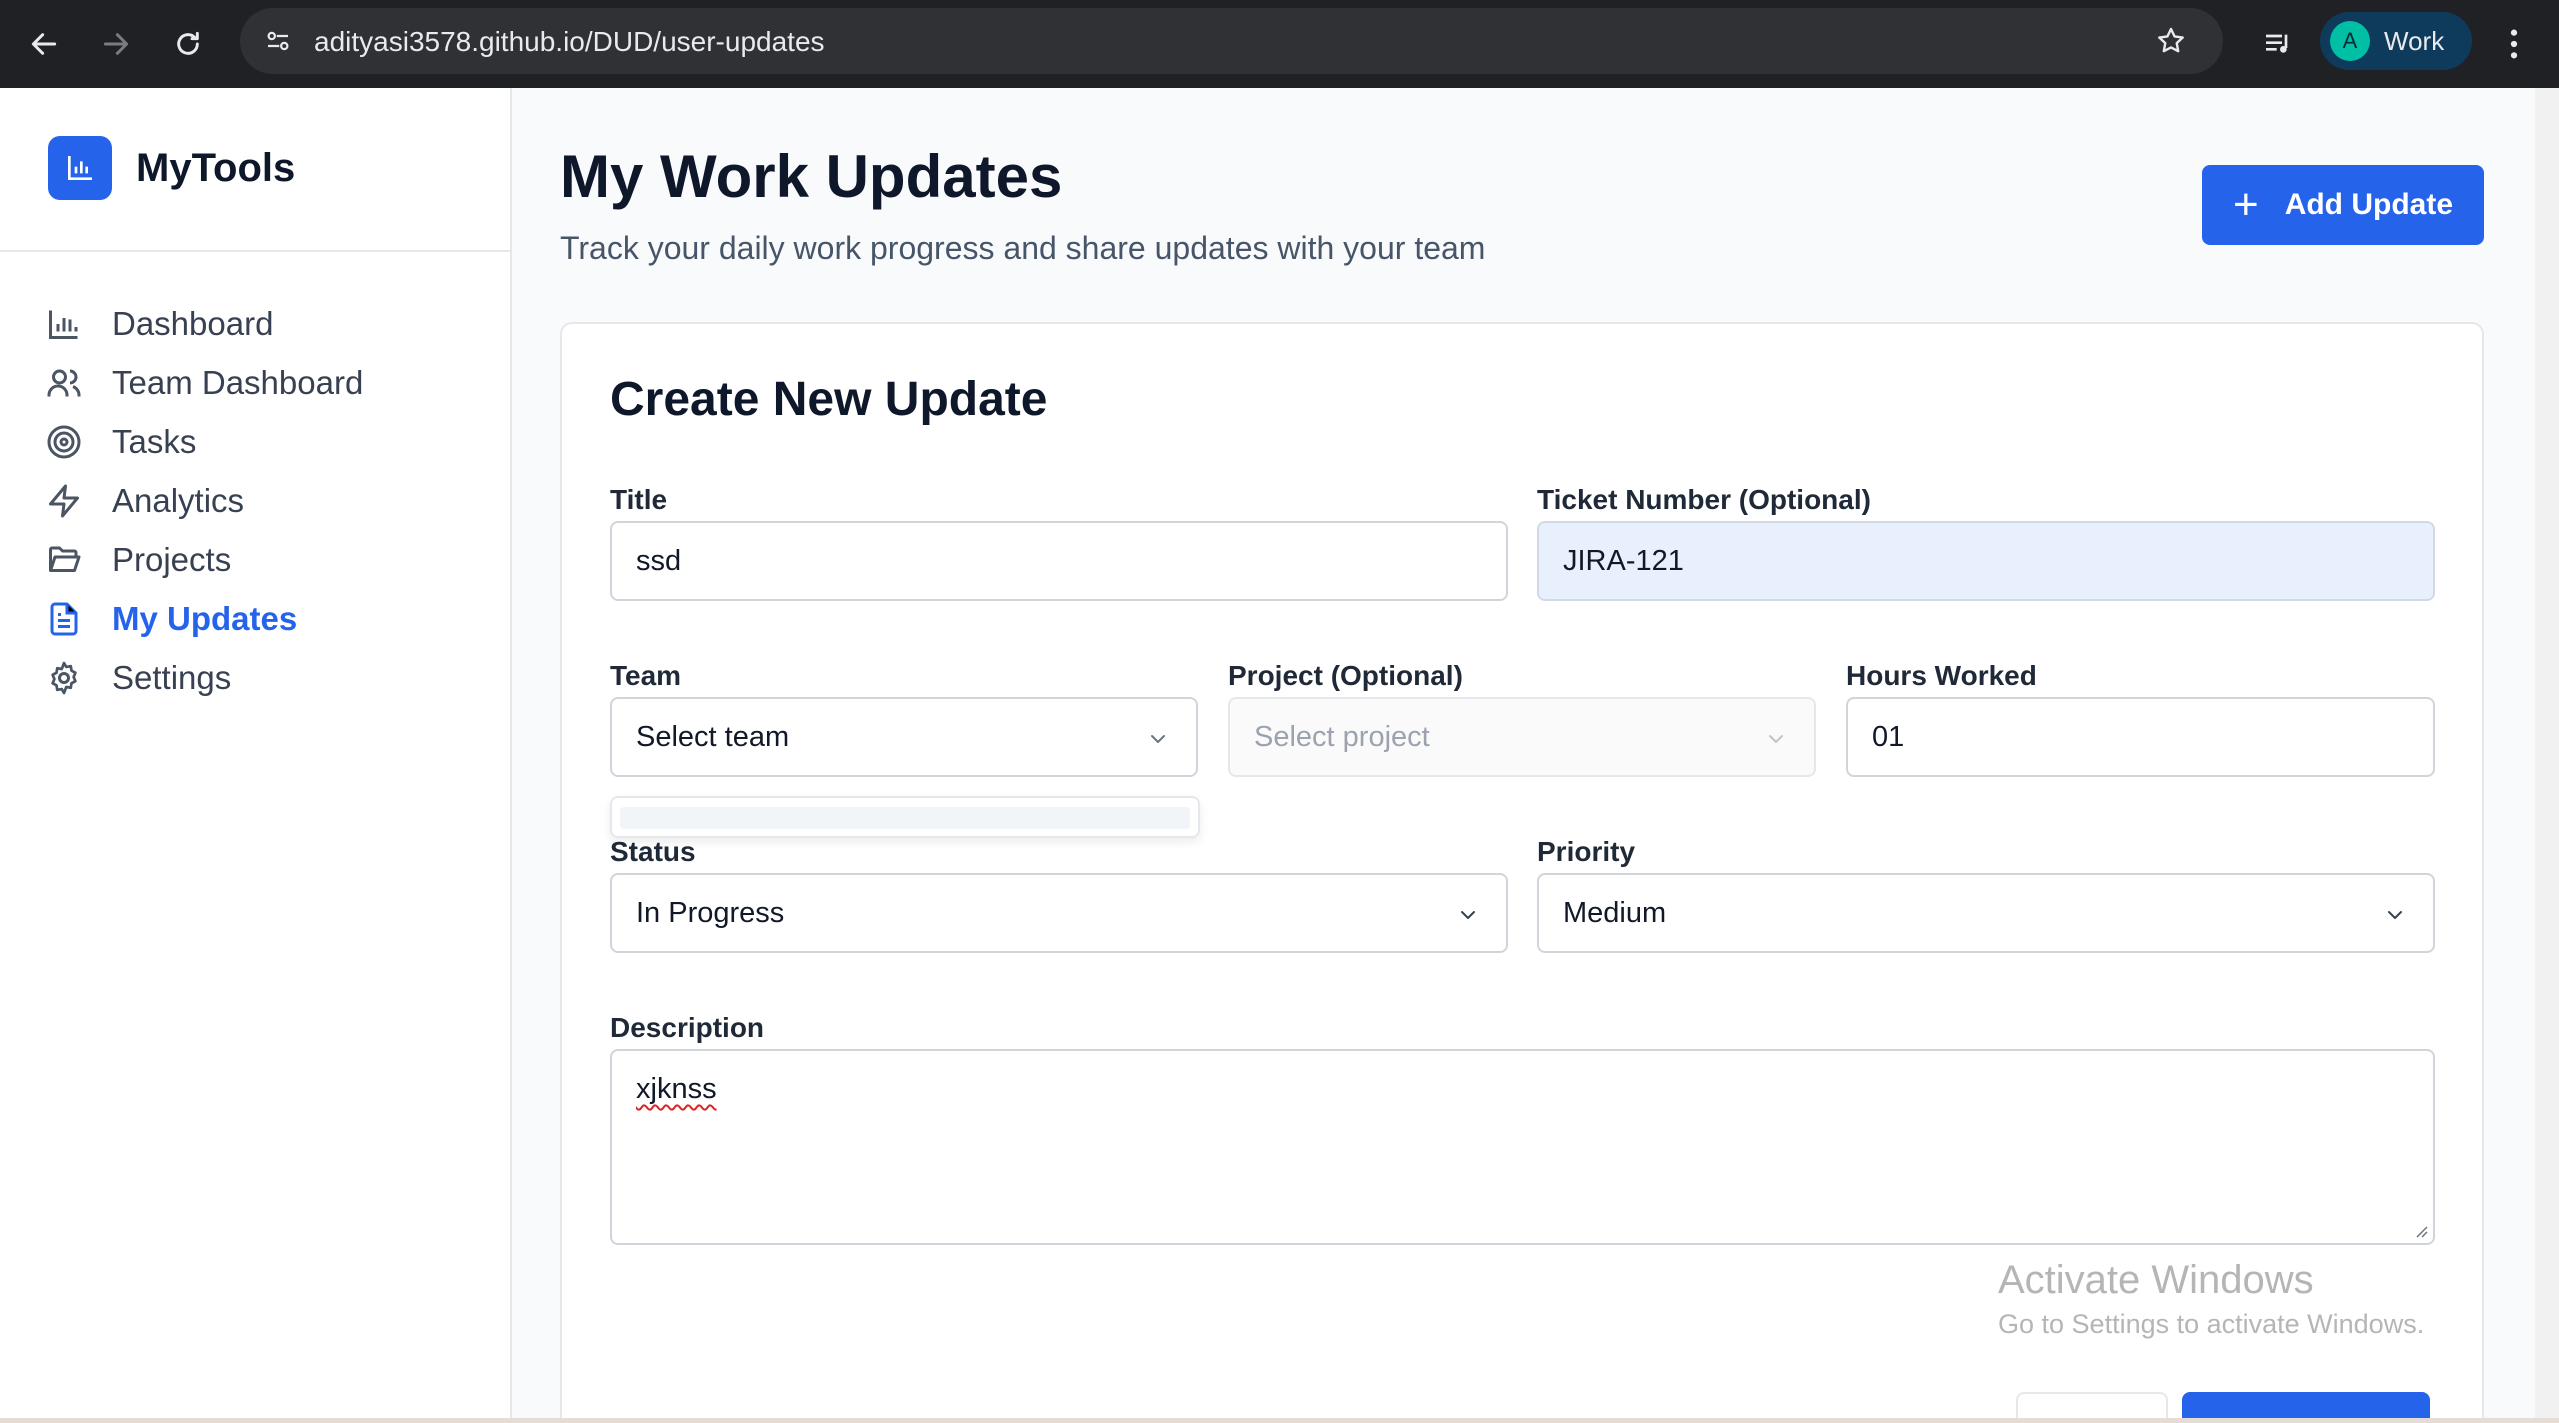 This screenshot has width=2559, height=1423. Describe the element at coordinates (1586, 851) in the screenshot. I see `priority-label: Priority` at that location.